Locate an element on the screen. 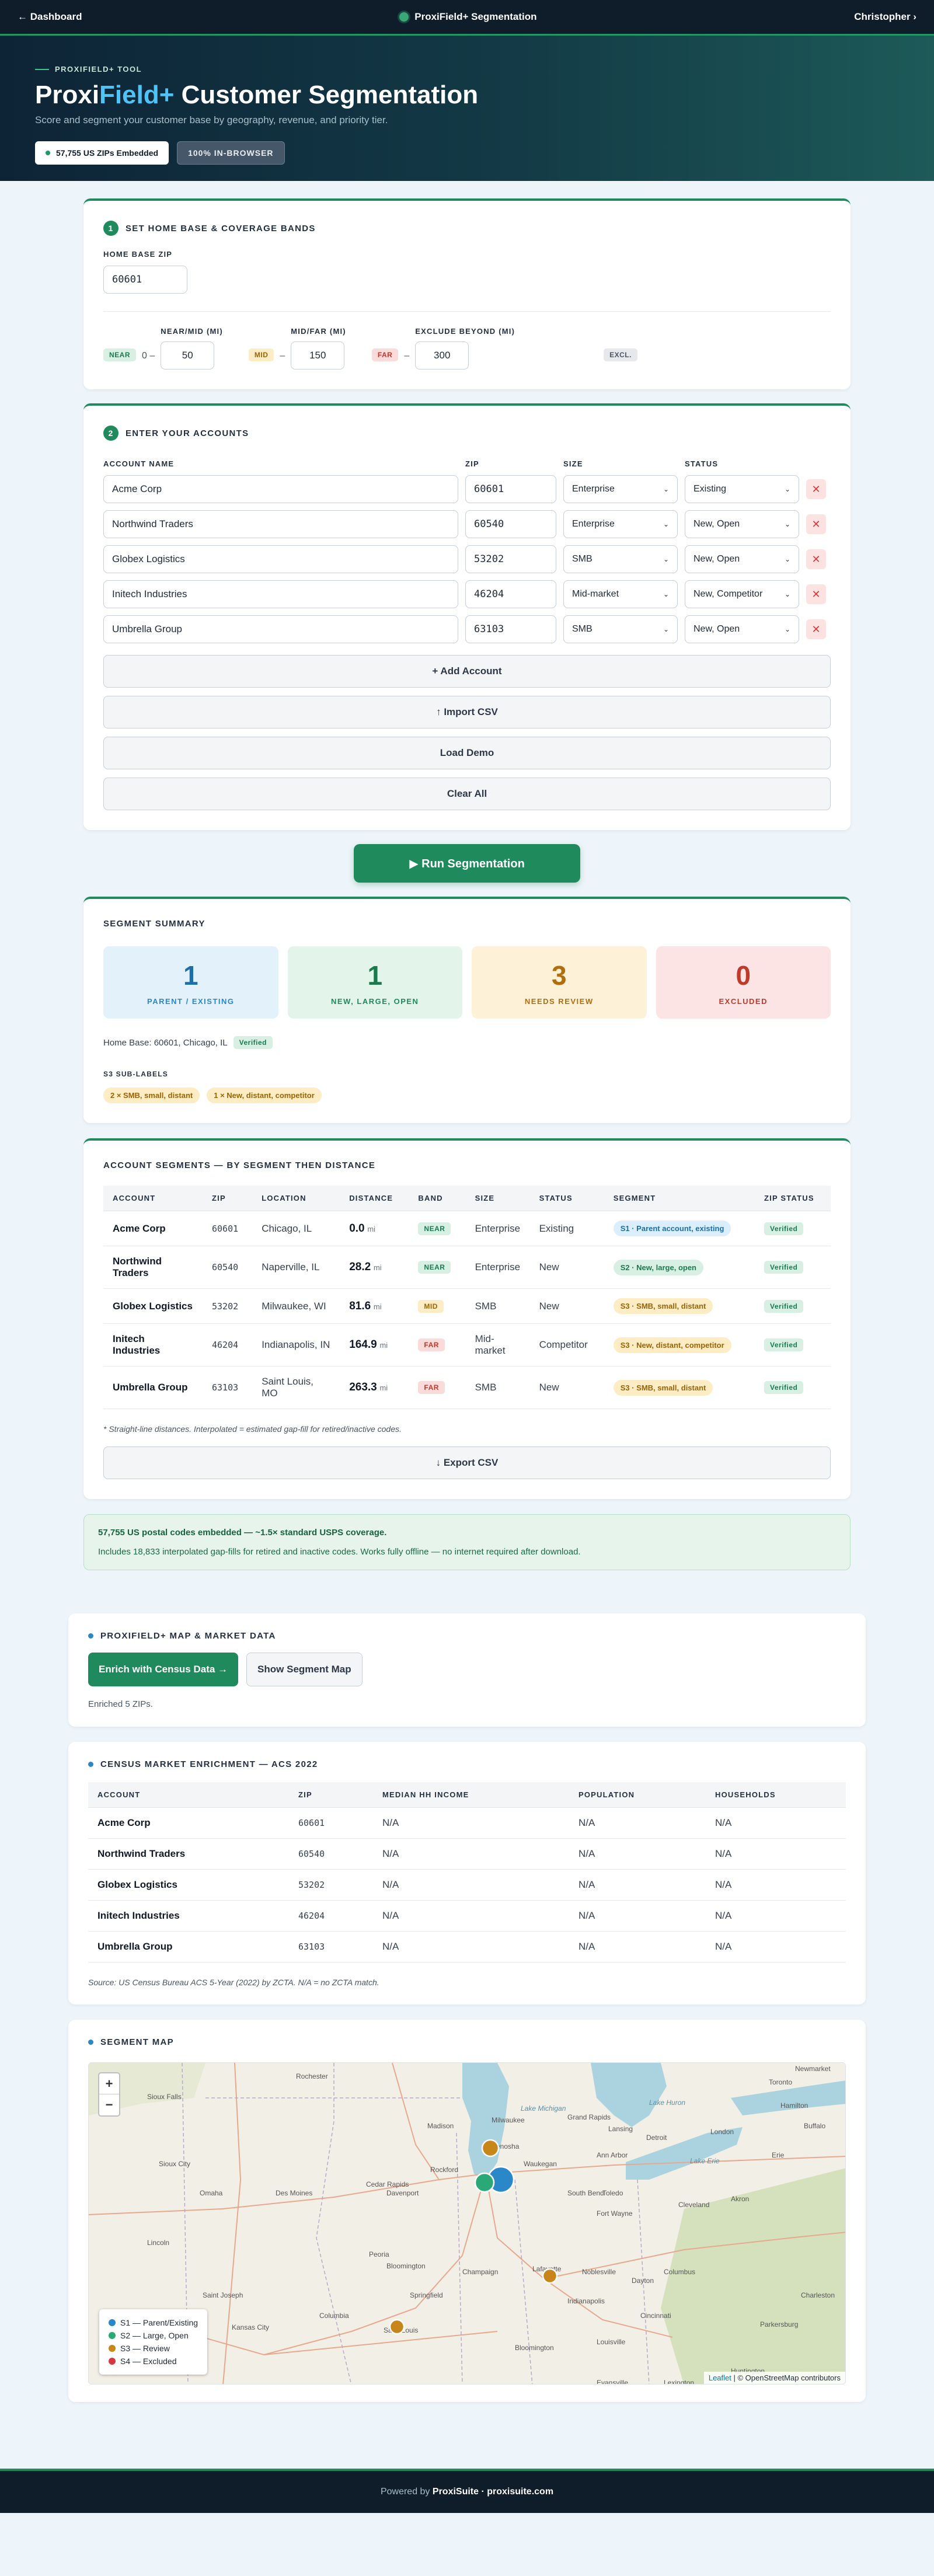 The image size is (934, 2576). back-to-dashboard-link: ← Dashboard is located at coordinates (50, 17).